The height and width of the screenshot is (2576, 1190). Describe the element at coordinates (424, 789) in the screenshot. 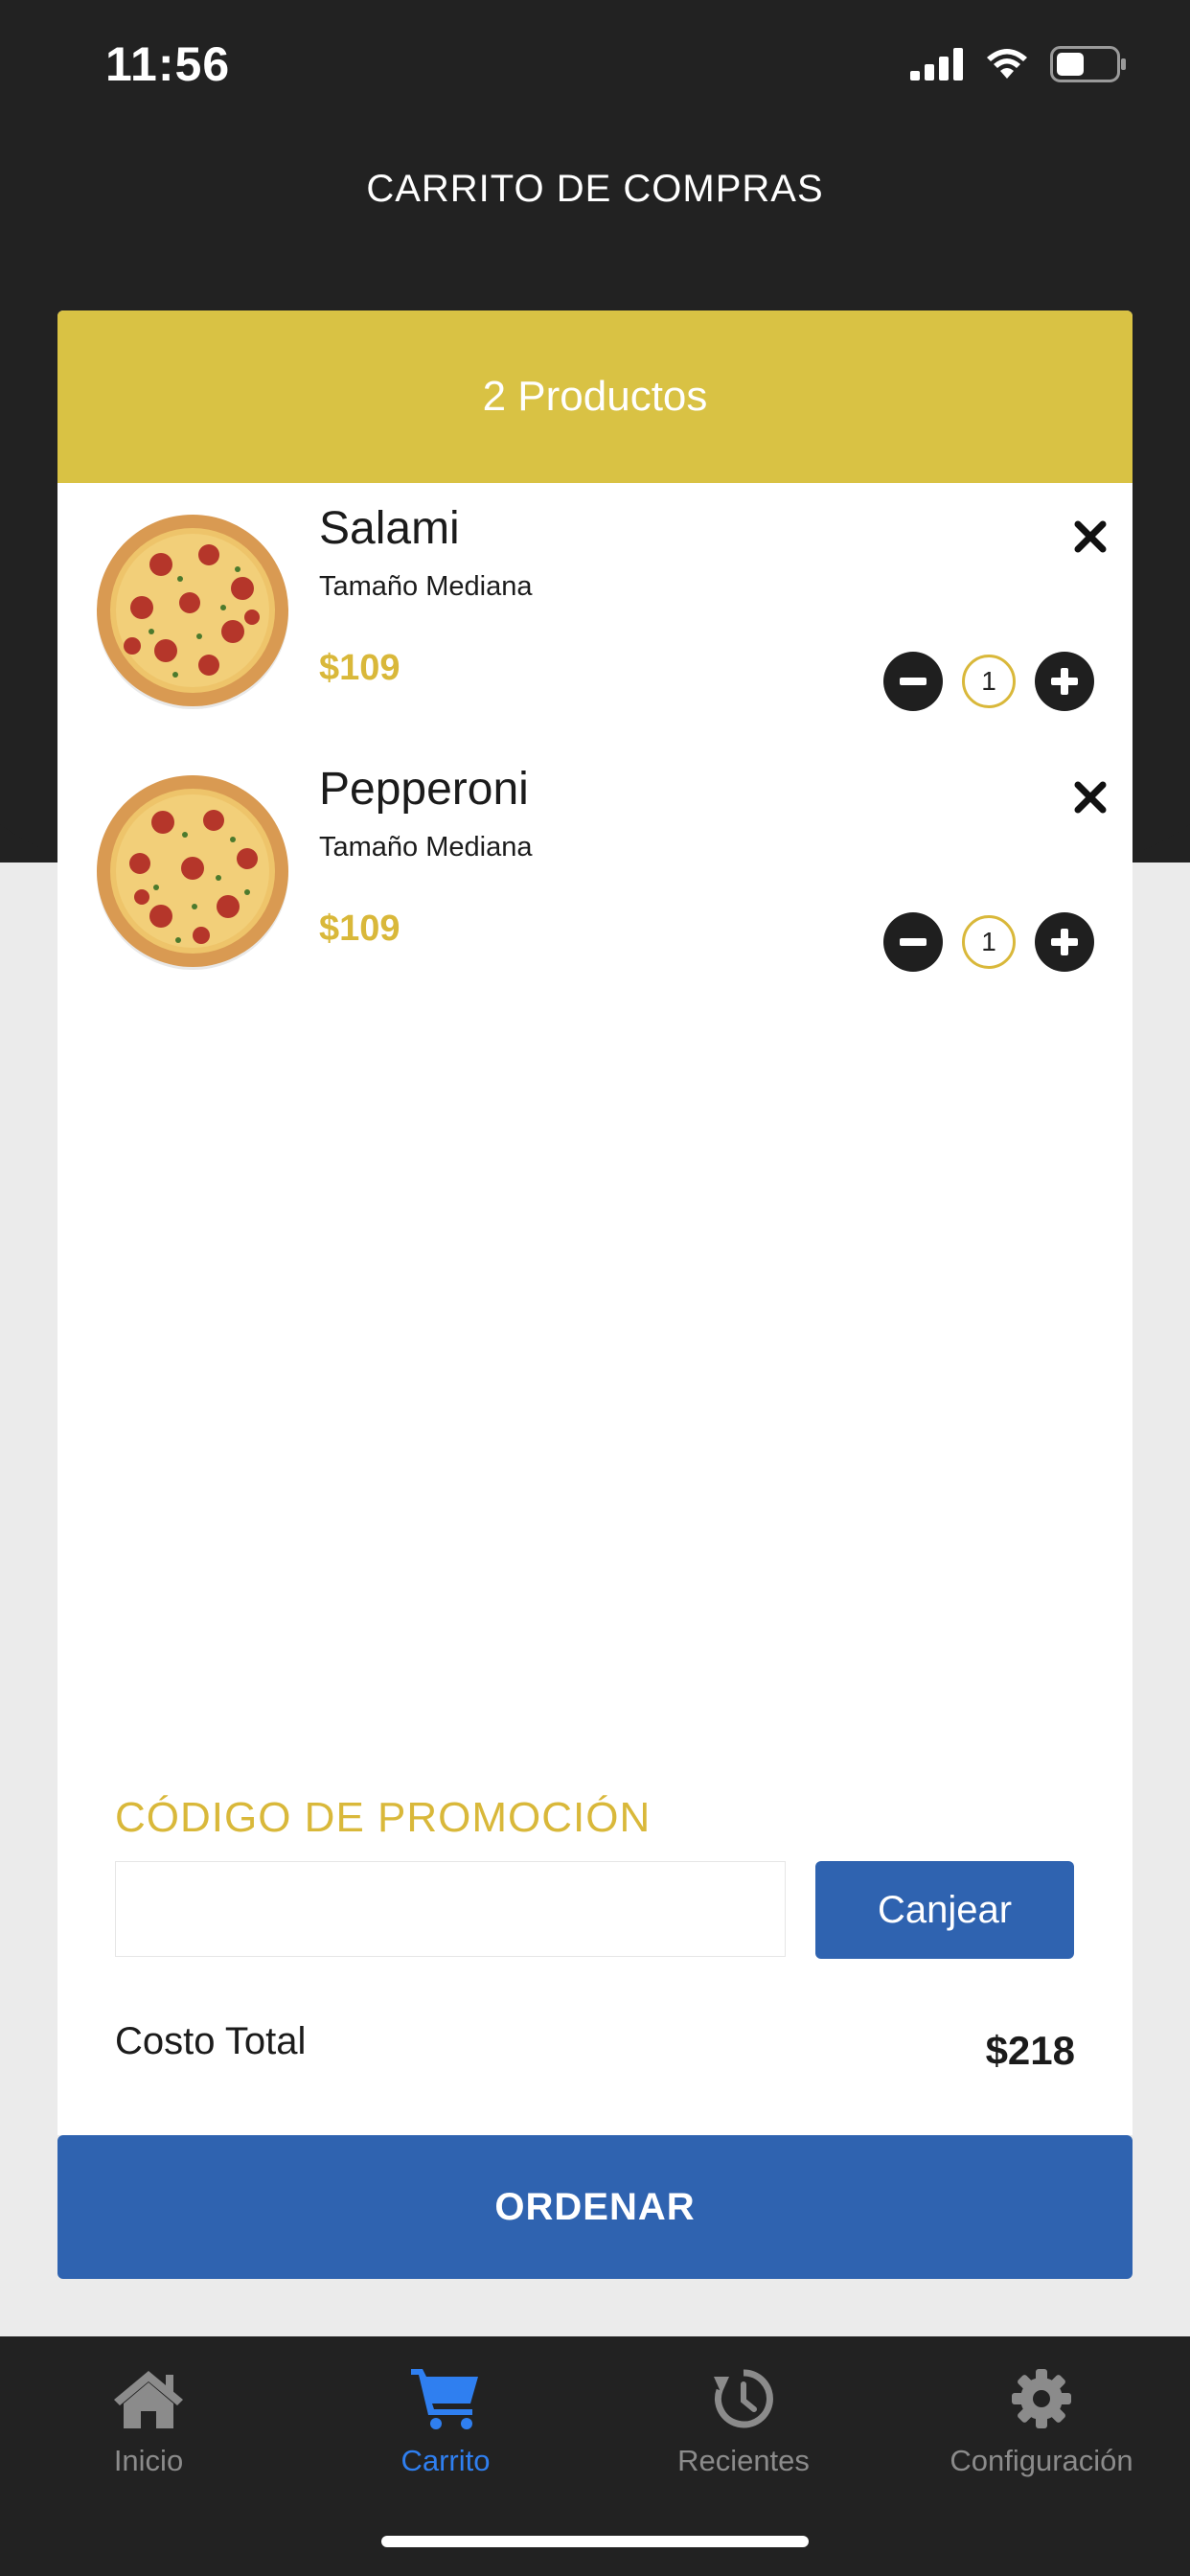

I see `item-name: Pepperoni` at that location.